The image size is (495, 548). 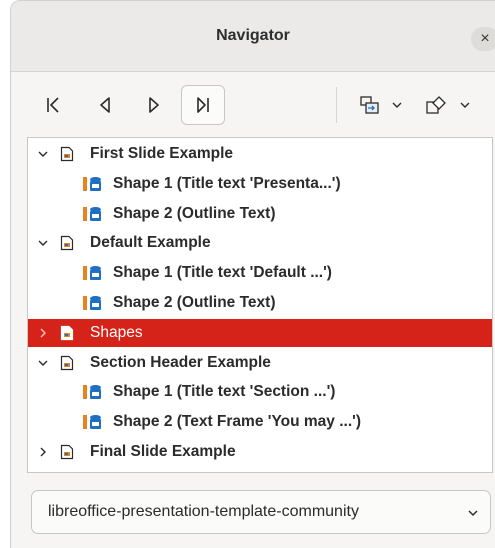 I want to click on tree-shape-item: Shape 1 (Title text 'Presenta...'), so click(x=260, y=184).